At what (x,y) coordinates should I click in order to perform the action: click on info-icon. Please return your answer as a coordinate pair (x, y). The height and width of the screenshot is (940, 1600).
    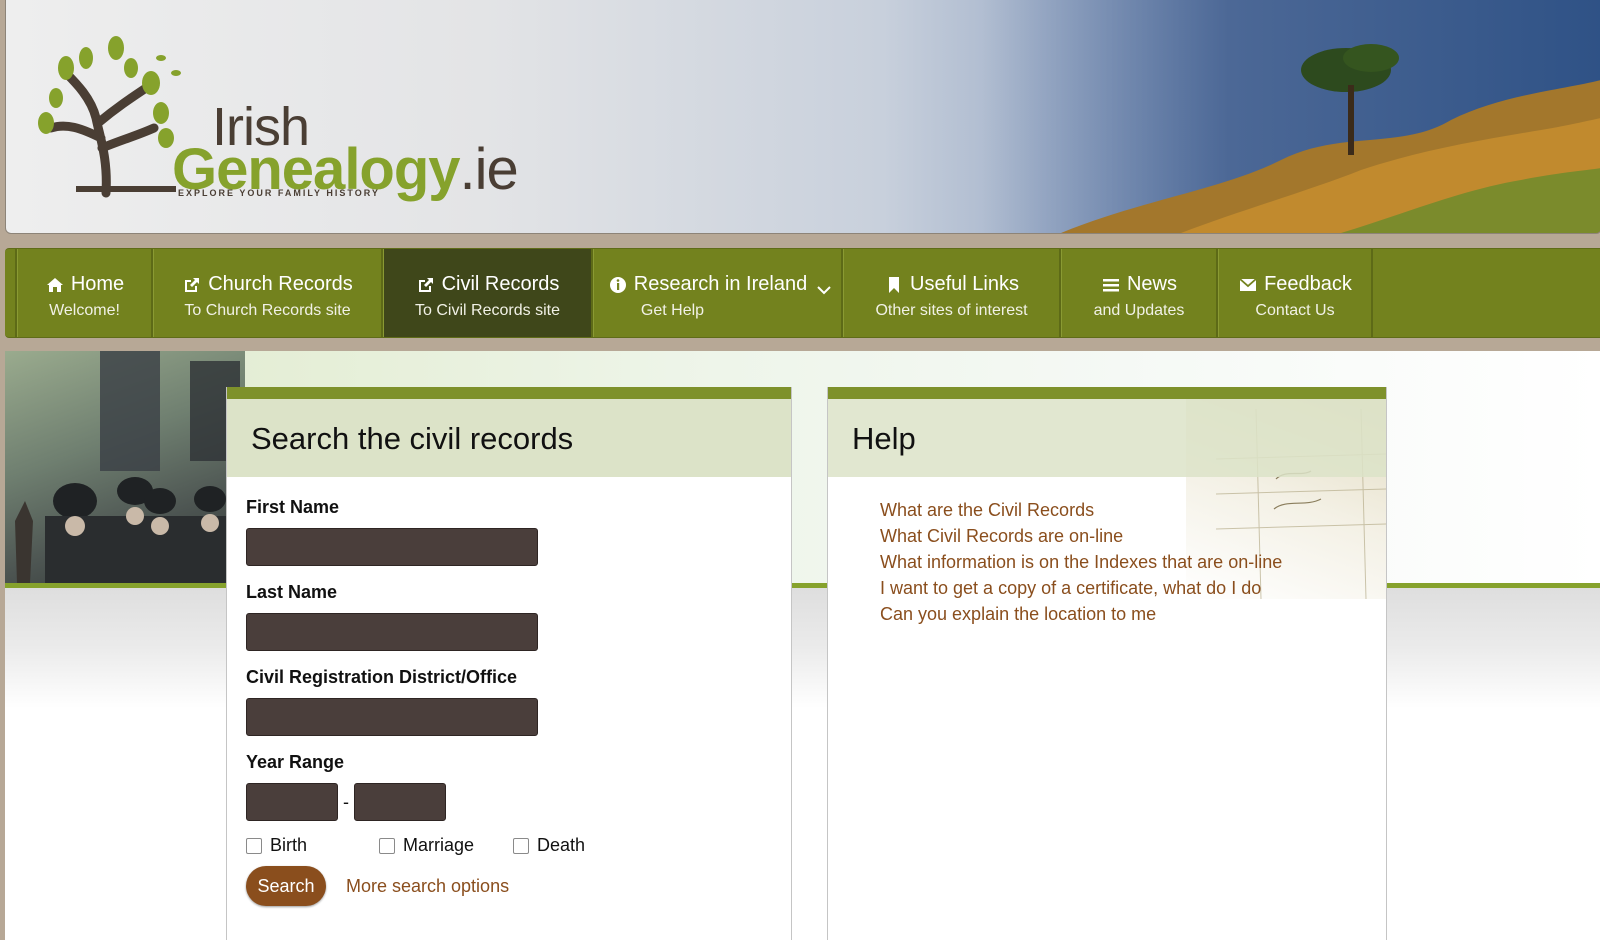
    Looking at the image, I should click on (617, 284).